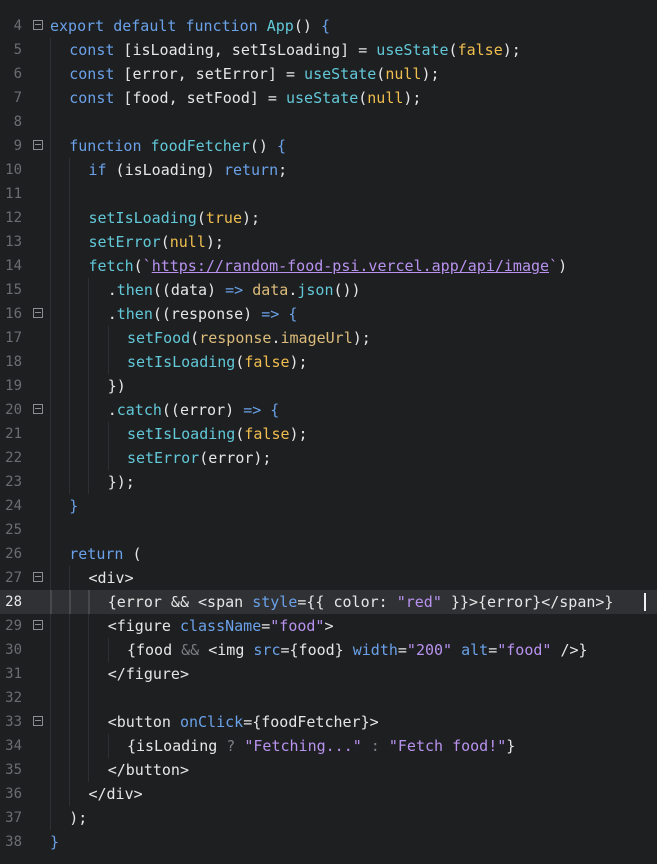 The width and height of the screenshot is (657, 864). Describe the element at coordinates (139, 410) in the screenshot. I see `code-token: catch` at that location.